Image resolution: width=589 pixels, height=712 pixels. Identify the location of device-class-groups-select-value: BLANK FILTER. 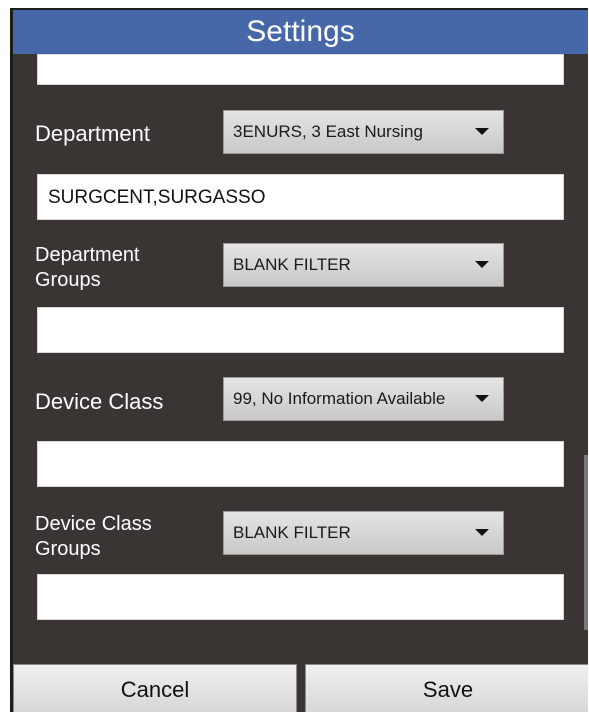
(292, 532).